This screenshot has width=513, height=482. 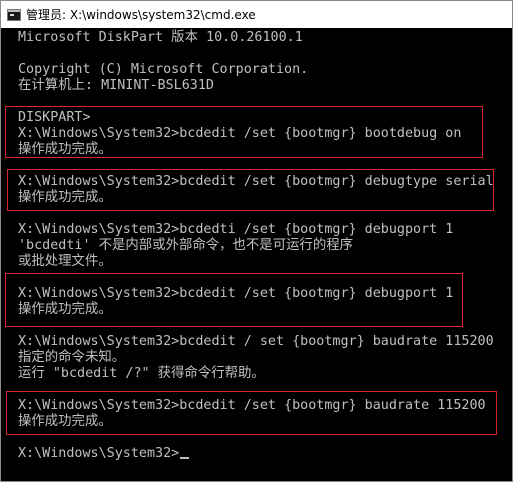 What do you see at coordinates (185, 458) in the screenshot?
I see `text-cursor` at bounding box center [185, 458].